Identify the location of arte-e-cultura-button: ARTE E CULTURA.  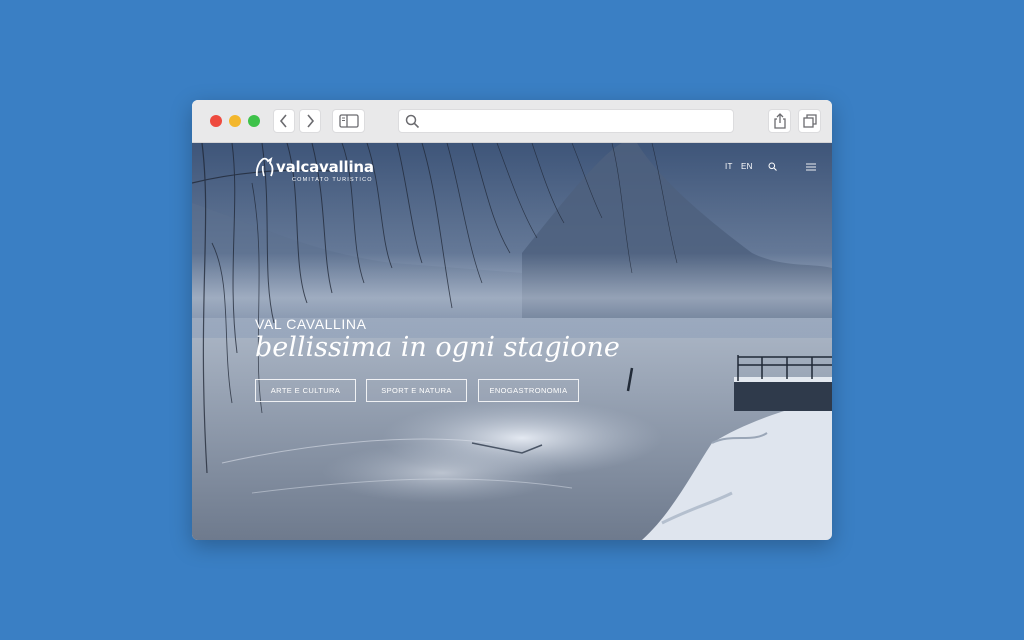
(305, 390).